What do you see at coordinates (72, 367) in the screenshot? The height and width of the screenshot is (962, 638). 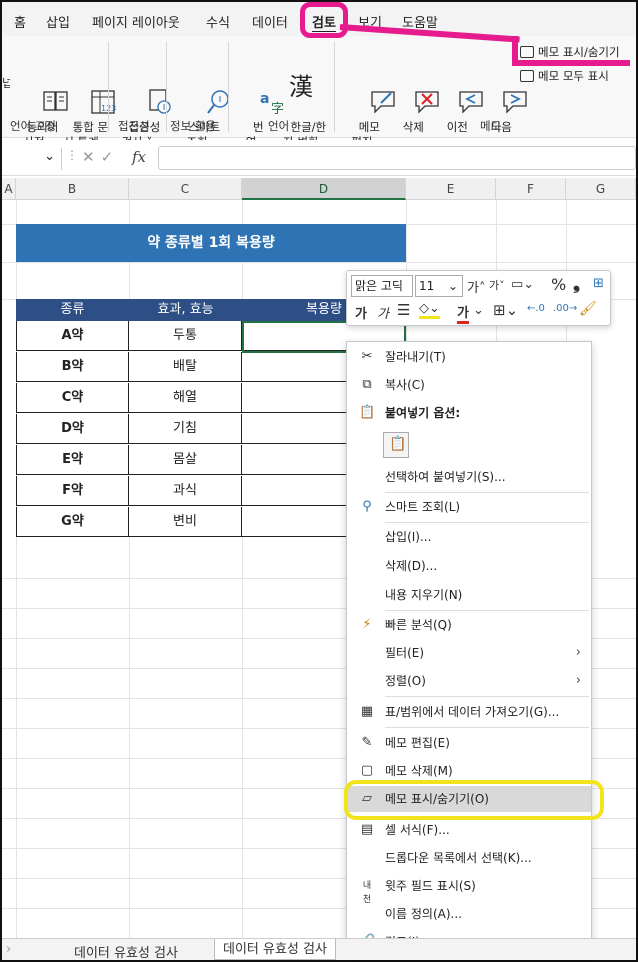 I see `table-cell-kind: B약` at bounding box center [72, 367].